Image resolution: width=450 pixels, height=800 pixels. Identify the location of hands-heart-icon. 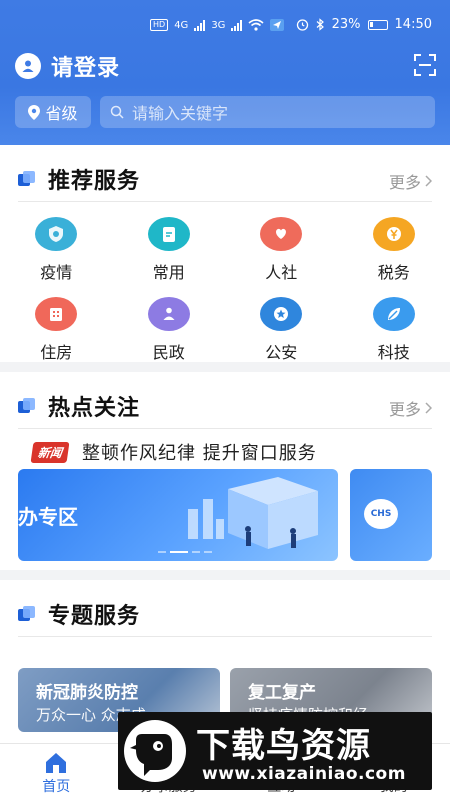
(281, 234).